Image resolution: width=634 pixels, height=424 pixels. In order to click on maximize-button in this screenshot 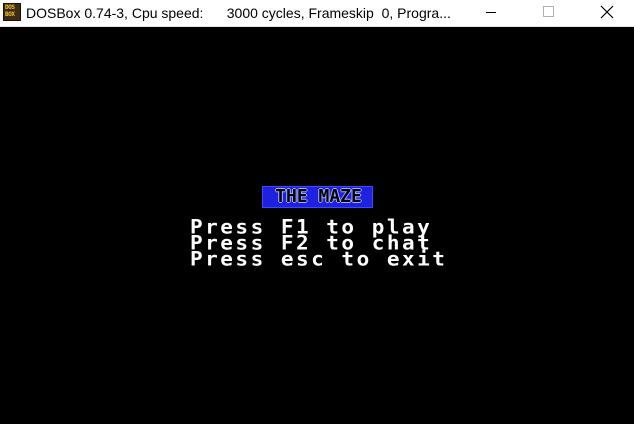, I will do `click(548, 13)`.